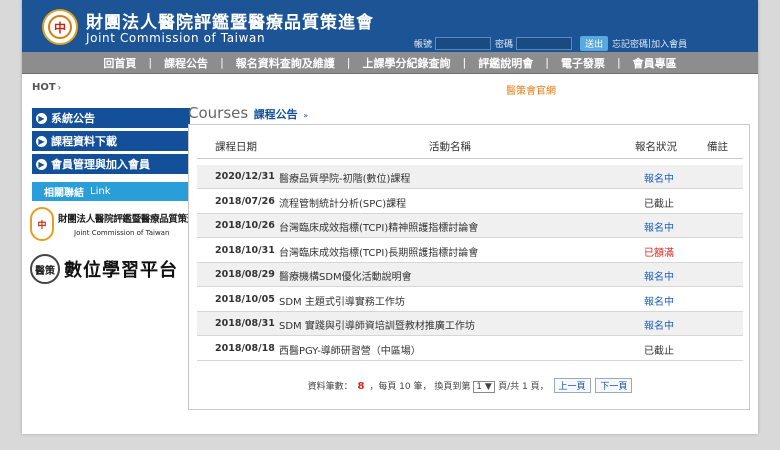 This screenshot has height=450, width=780. Describe the element at coordinates (669, 43) in the screenshot. I see `join-member-link: 加入會員` at that location.